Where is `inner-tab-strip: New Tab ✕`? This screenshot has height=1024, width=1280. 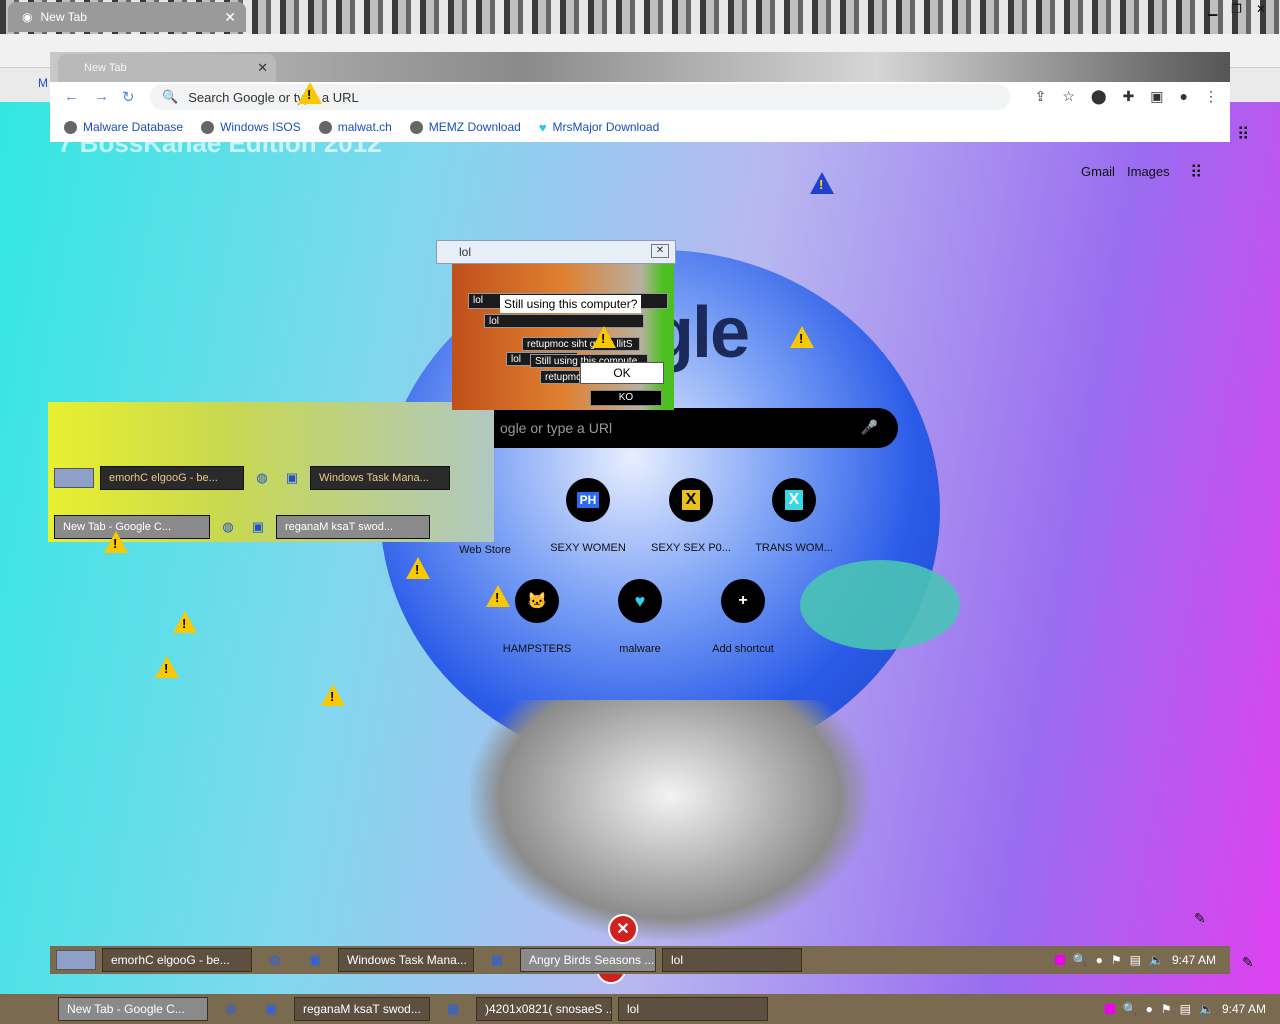
inner-tab-strip: New Tab ✕ is located at coordinates (640, 67).